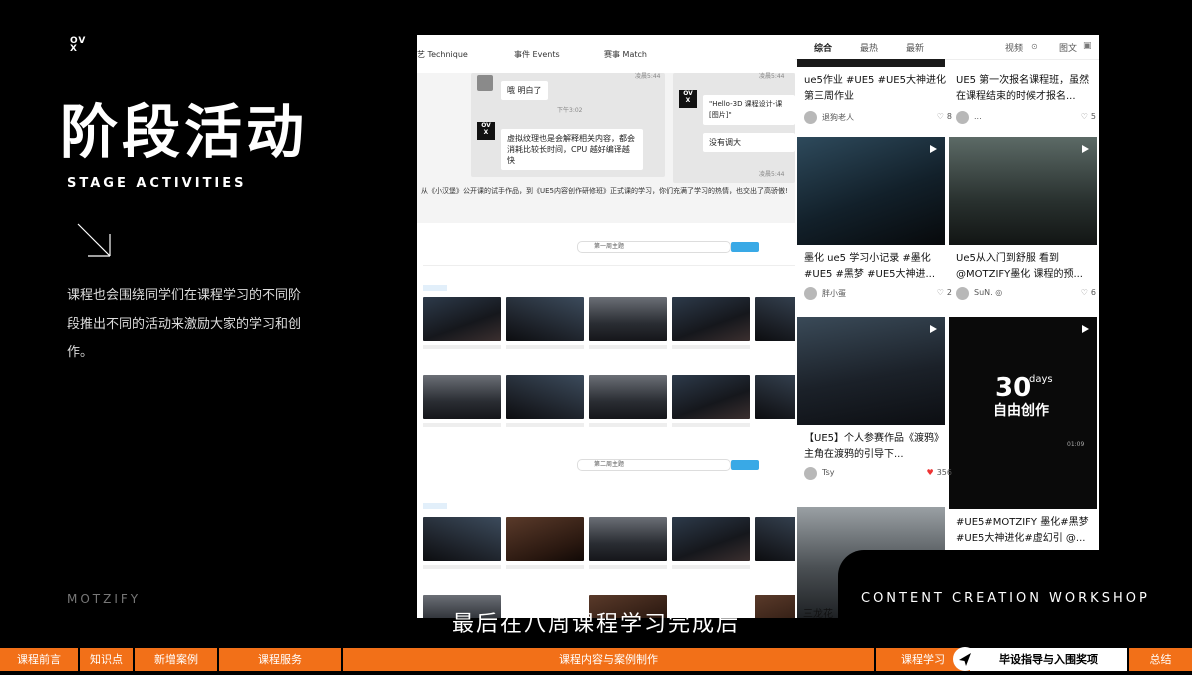 This screenshot has height=675, width=1192. Describe the element at coordinates (878, 474) in the screenshot. I see `card-meta: Tsy ♥ 356` at that location.